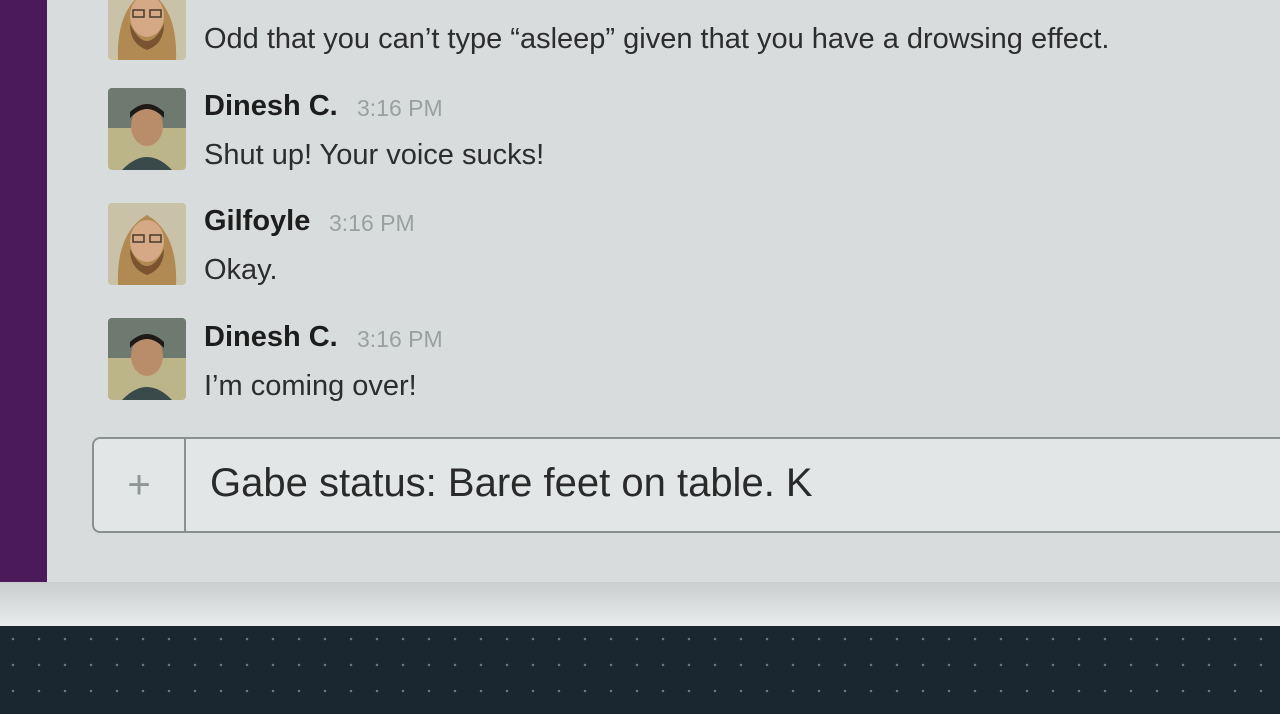  I want to click on desk-surface, so click(640, 670).